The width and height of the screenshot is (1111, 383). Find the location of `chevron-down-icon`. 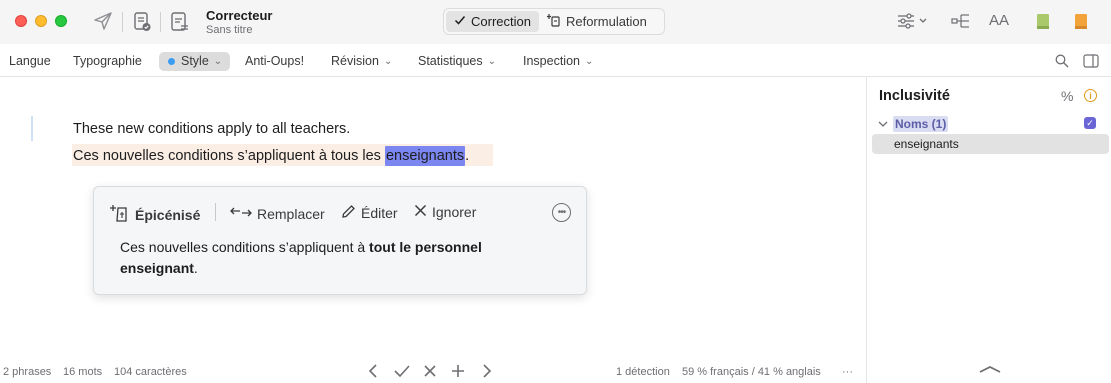

chevron-down-icon is located at coordinates (883, 124).